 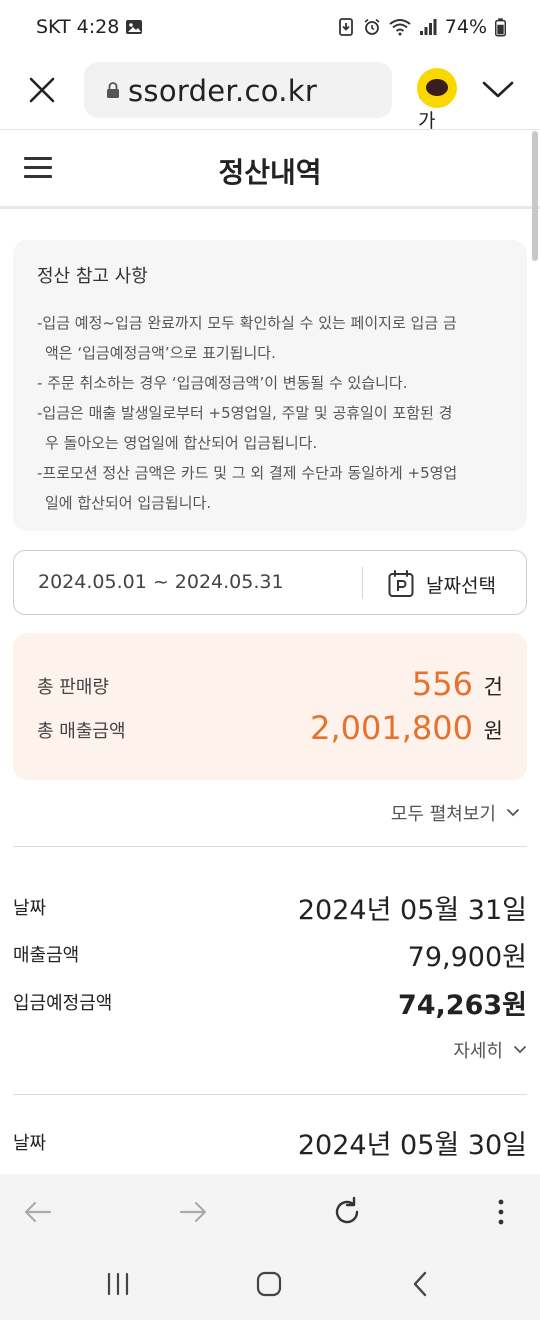 What do you see at coordinates (38, 1212) in the screenshot?
I see `back-arrow-icon` at bounding box center [38, 1212].